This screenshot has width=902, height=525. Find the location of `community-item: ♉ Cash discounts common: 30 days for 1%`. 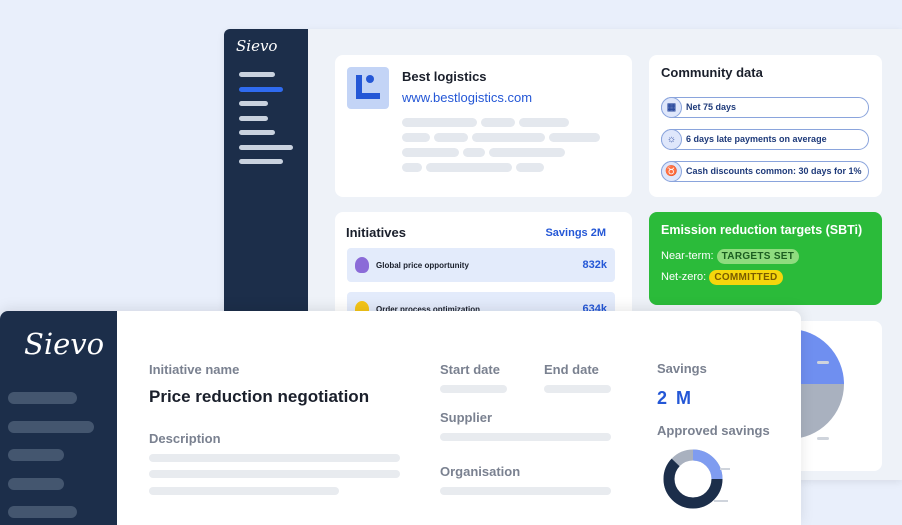

community-item: ♉ Cash discounts common: 30 days for 1% is located at coordinates (765, 171).